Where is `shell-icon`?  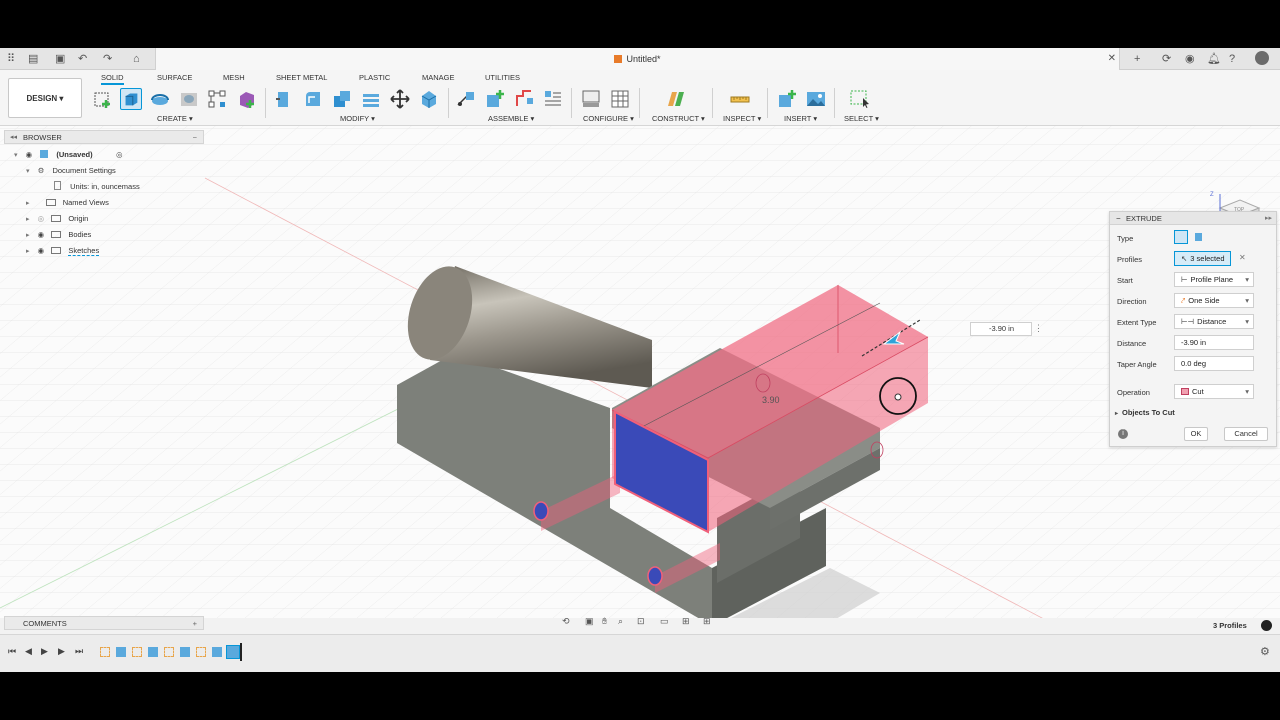
shell-icon is located at coordinates (342, 99).